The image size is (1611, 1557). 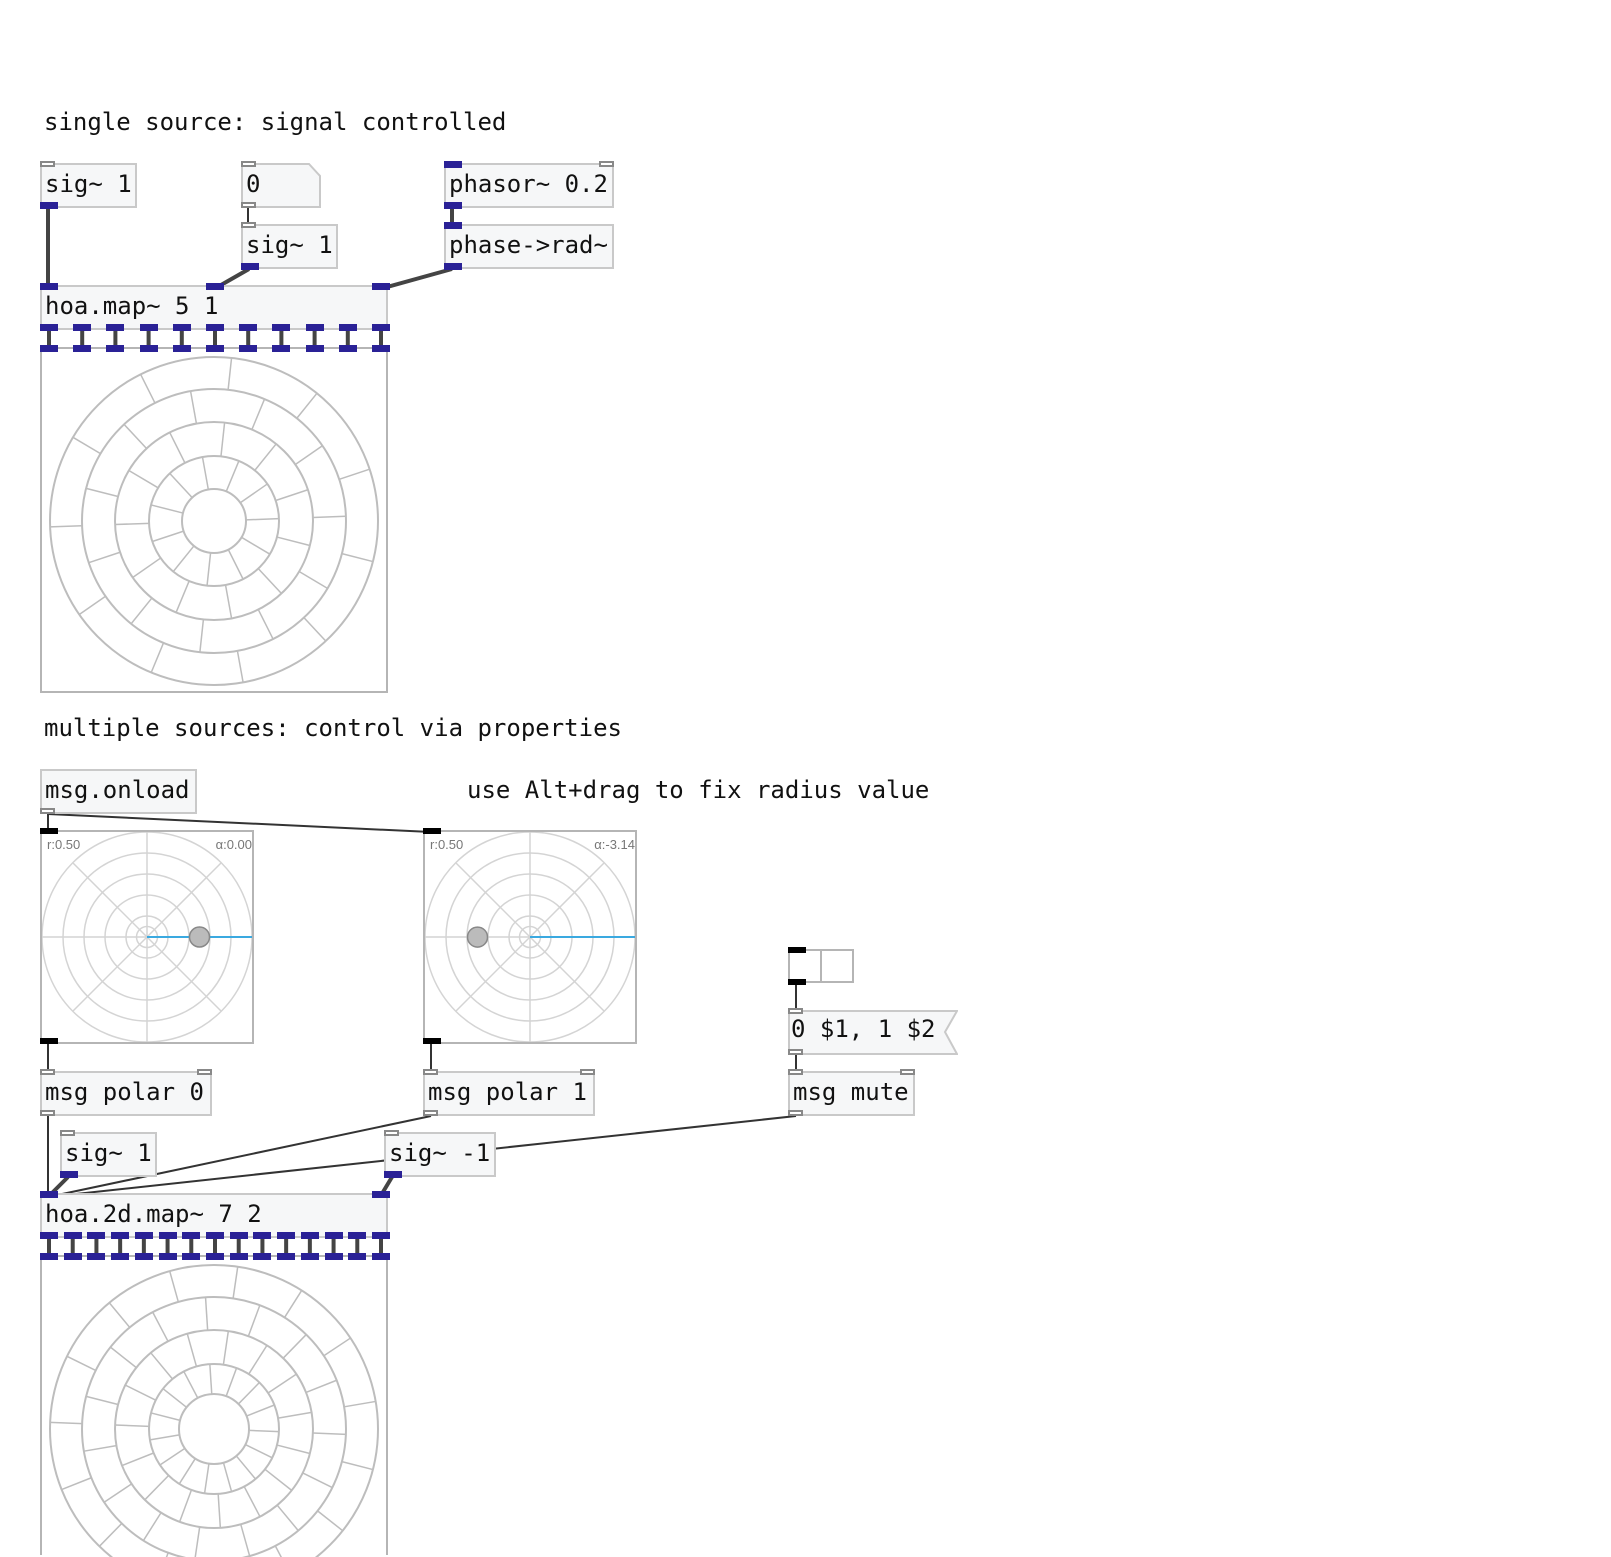 I want to click on msg-polar-1-object: msg polar 1, so click(x=509, y=1093).